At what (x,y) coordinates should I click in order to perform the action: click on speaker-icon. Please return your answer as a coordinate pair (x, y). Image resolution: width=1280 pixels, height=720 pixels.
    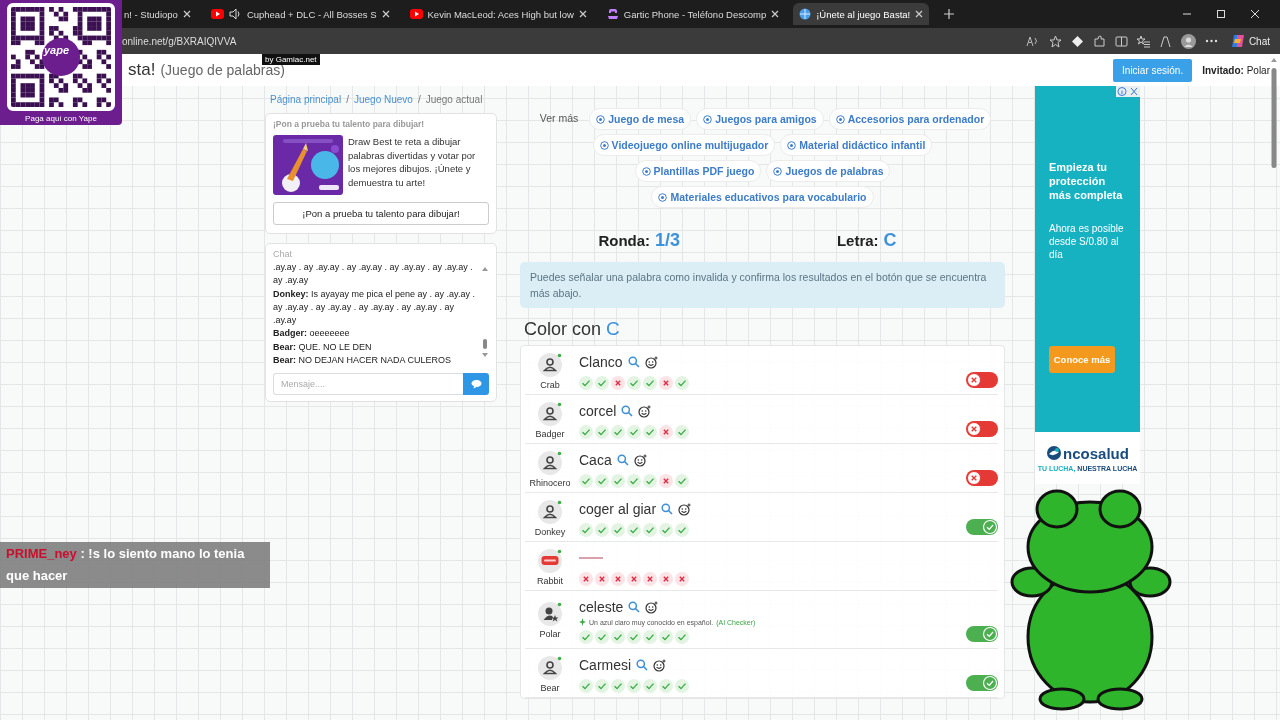
    Looking at the image, I should click on (235, 14).